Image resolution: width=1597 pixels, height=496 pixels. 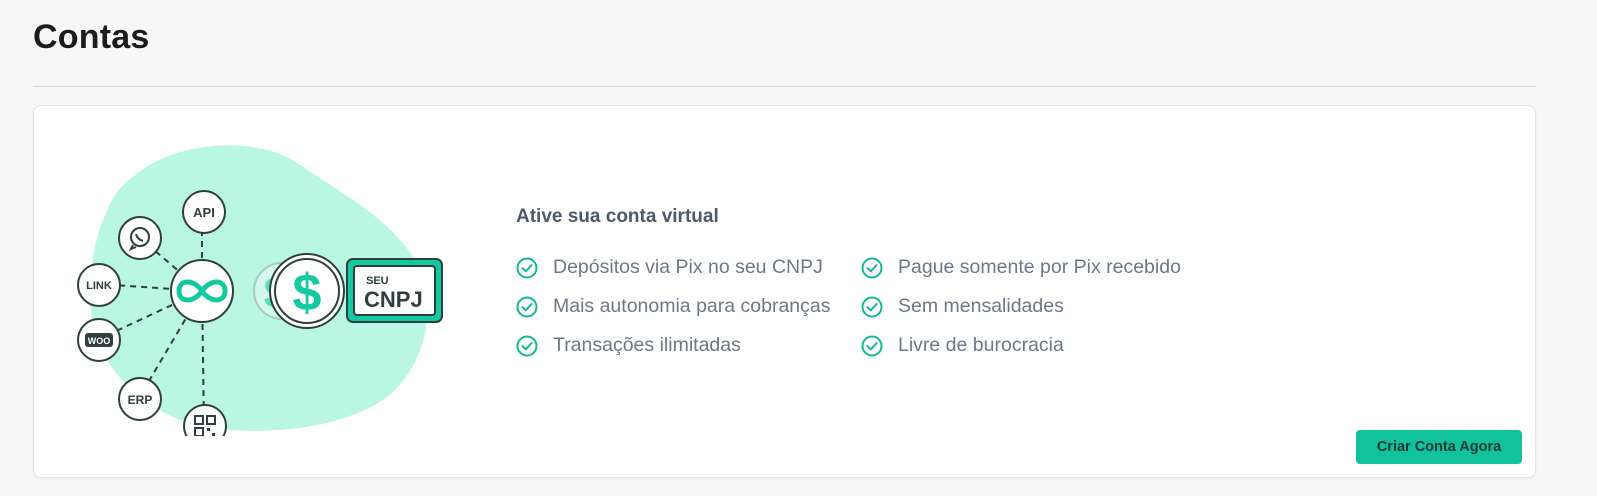 I want to click on feature-text: Livre de burocracia, so click(x=981, y=345).